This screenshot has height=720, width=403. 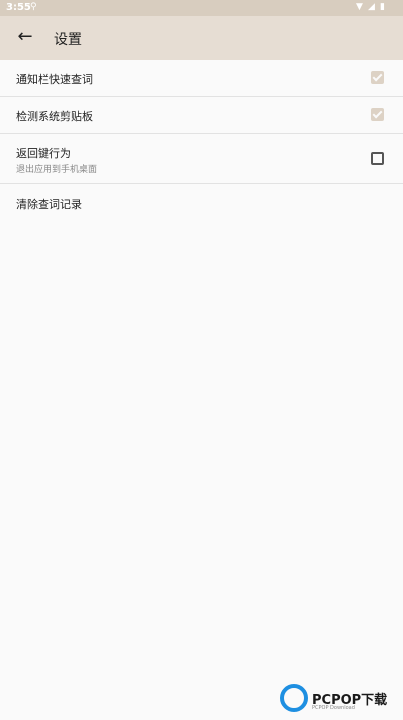 What do you see at coordinates (201, 115) in the screenshot?
I see `setting-detect-clipboard: 检测系统剪贴板` at bounding box center [201, 115].